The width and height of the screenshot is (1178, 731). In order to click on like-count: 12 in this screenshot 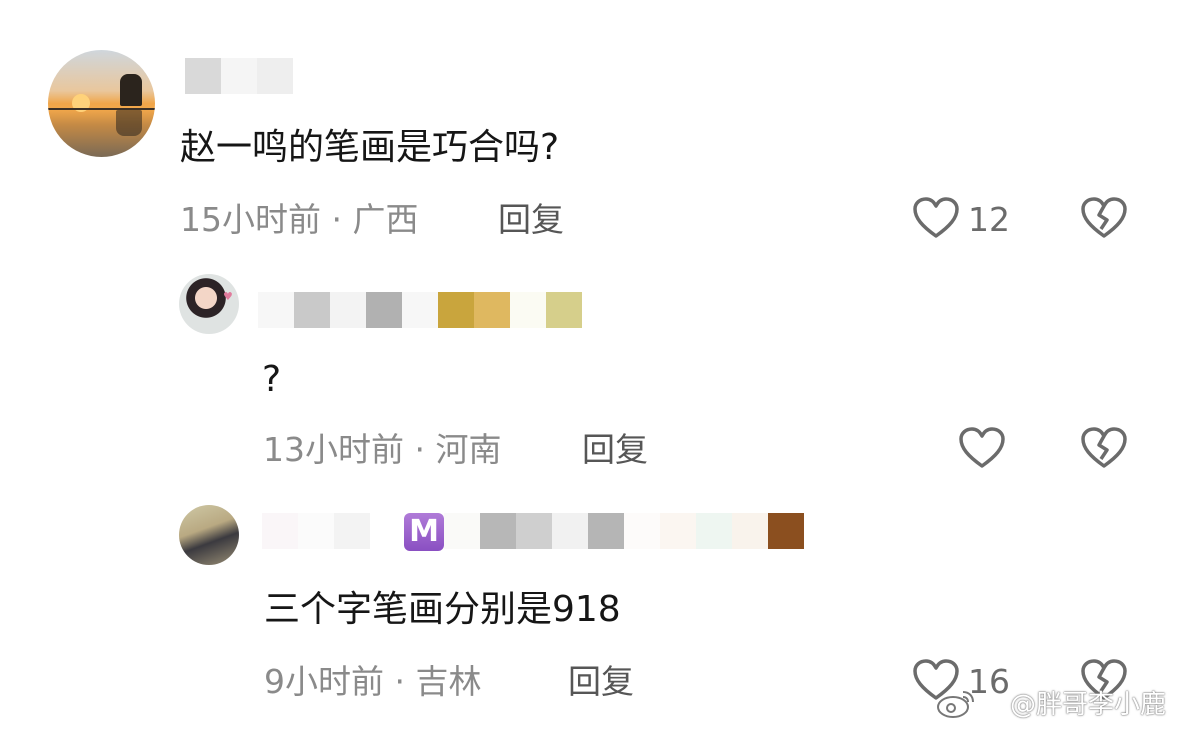, I will do `click(989, 219)`.